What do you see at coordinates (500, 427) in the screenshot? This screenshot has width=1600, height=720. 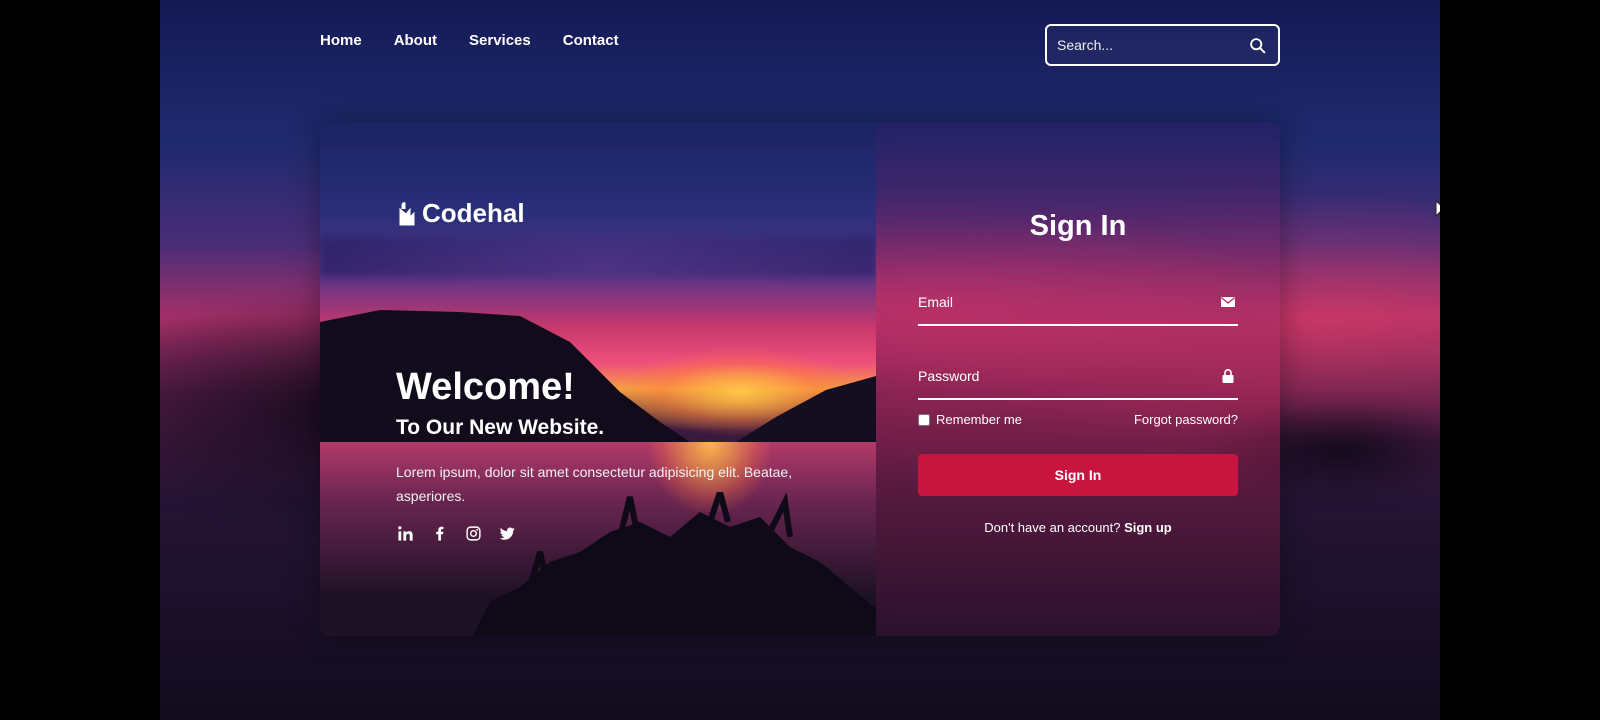 I see `welcome-subtitle: To Our New Website.` at bounding box center [500, 427].